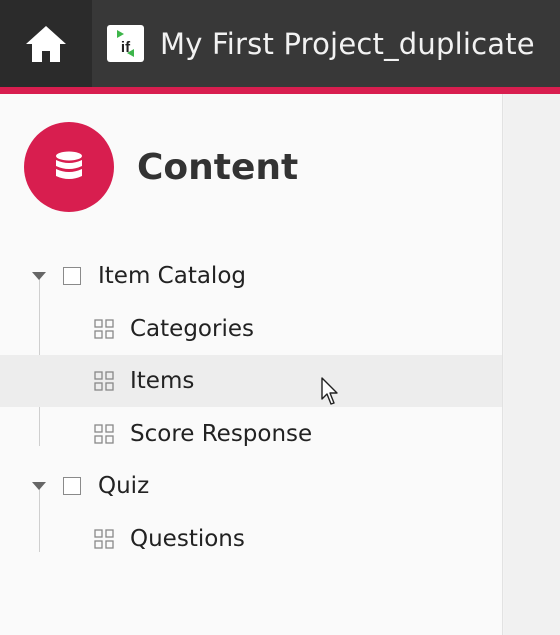 This screenshot has height=635, width=560. Describe the element at coordinates (172, 276) in the screenshot. I see `tree-group-label: Item Catalog` at that location.